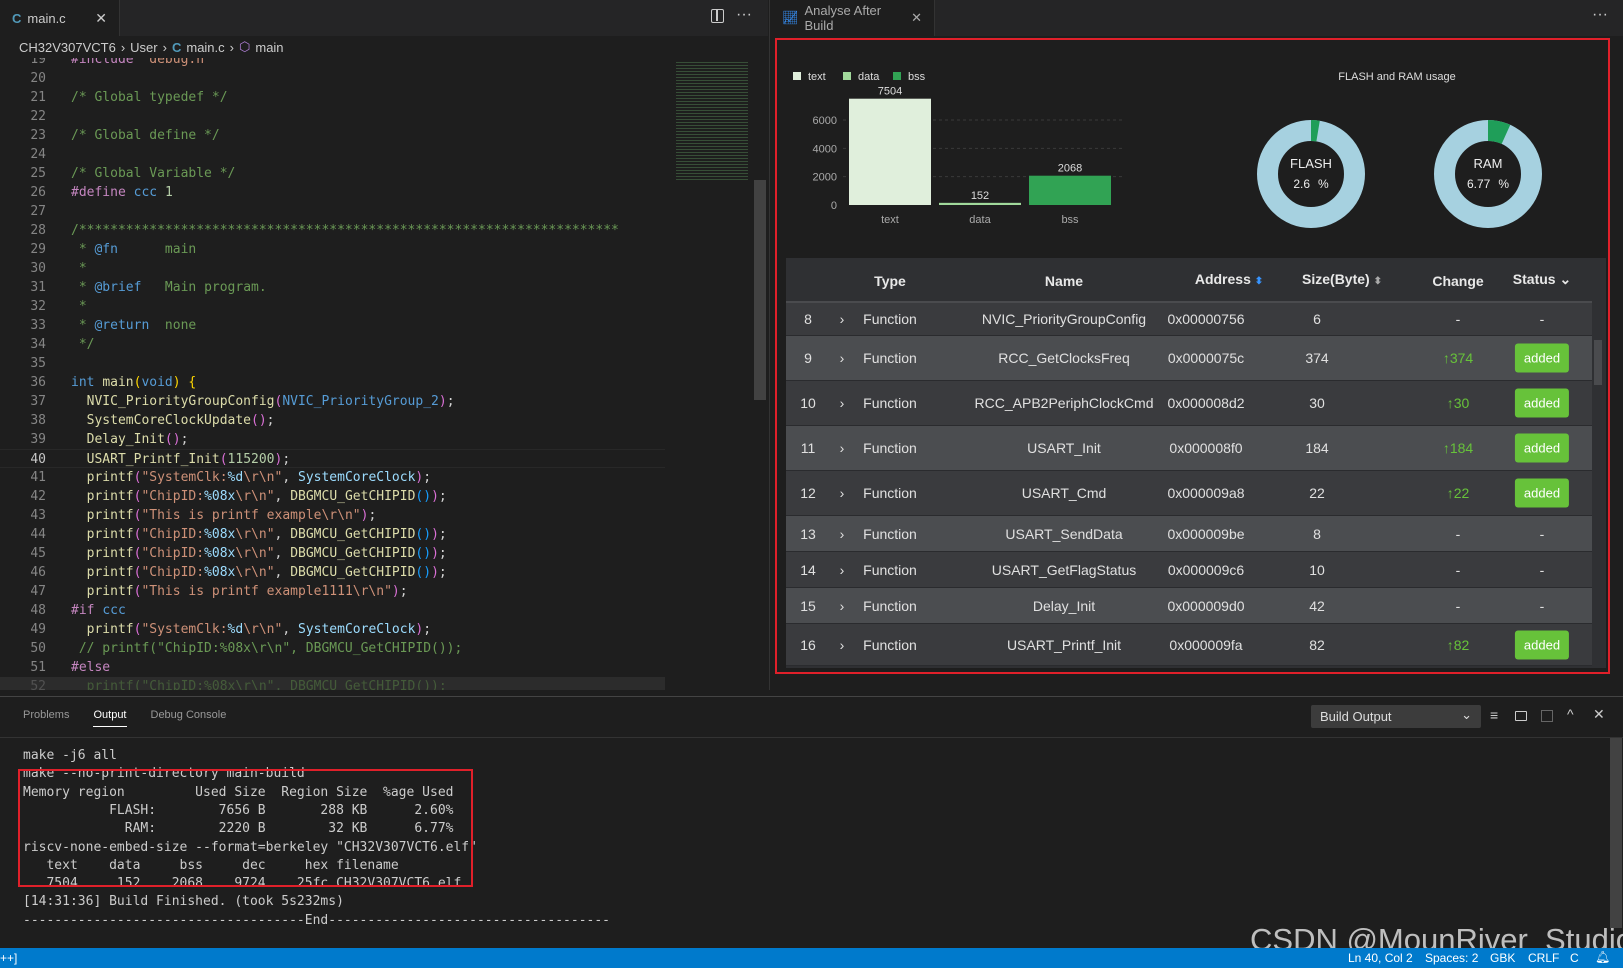 The height and width of the screenshot is (968, 1623). What do you see at coordinates (332, 458) in the screenshot?
I see `code-line: 40 USART_Printf_Init(115200);` at bounding box center [332, 458].